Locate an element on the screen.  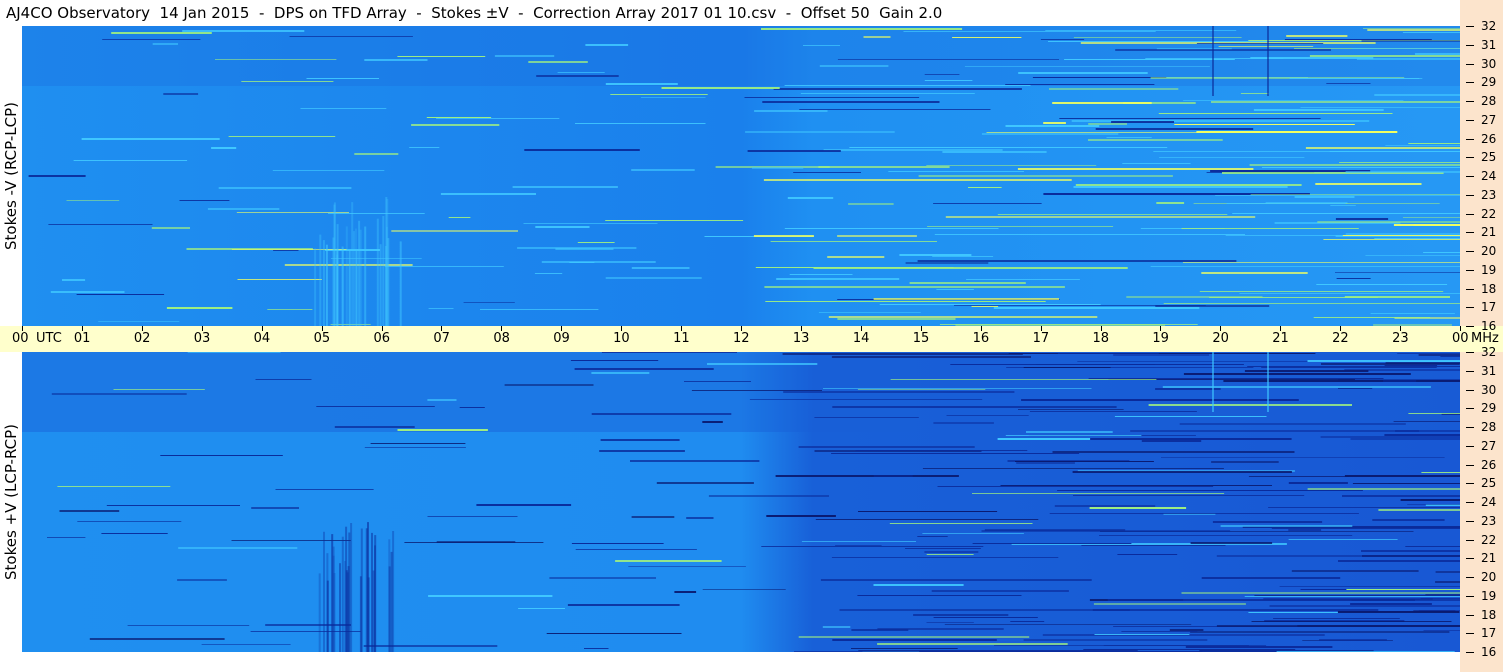
frequency-tick-label: 17 is located at coordinates (1489, 633).